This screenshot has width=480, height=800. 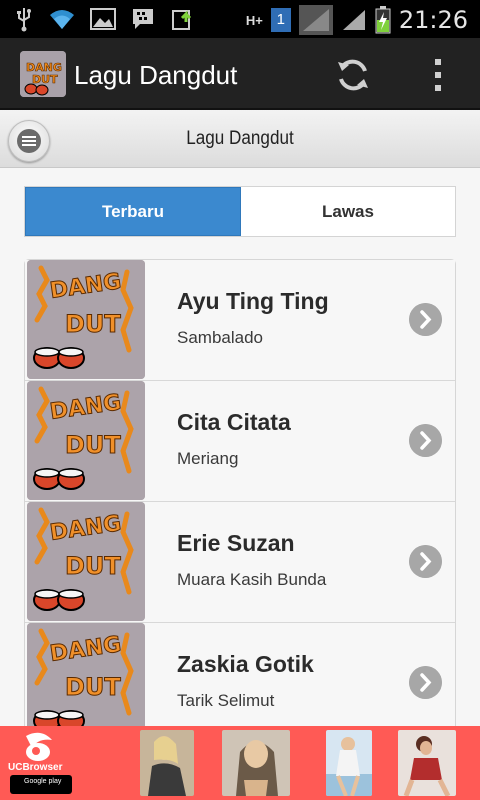 What do you see at coordinates (24, 20) in the screenshot?
I see `usb-icon` at bounding box center [24, 20].